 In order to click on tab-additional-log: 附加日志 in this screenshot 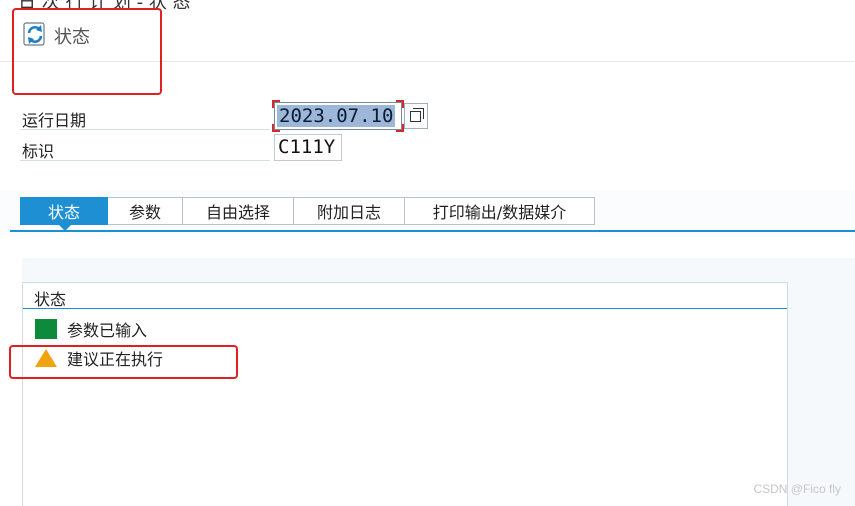, I will do `click(349, 211)`.